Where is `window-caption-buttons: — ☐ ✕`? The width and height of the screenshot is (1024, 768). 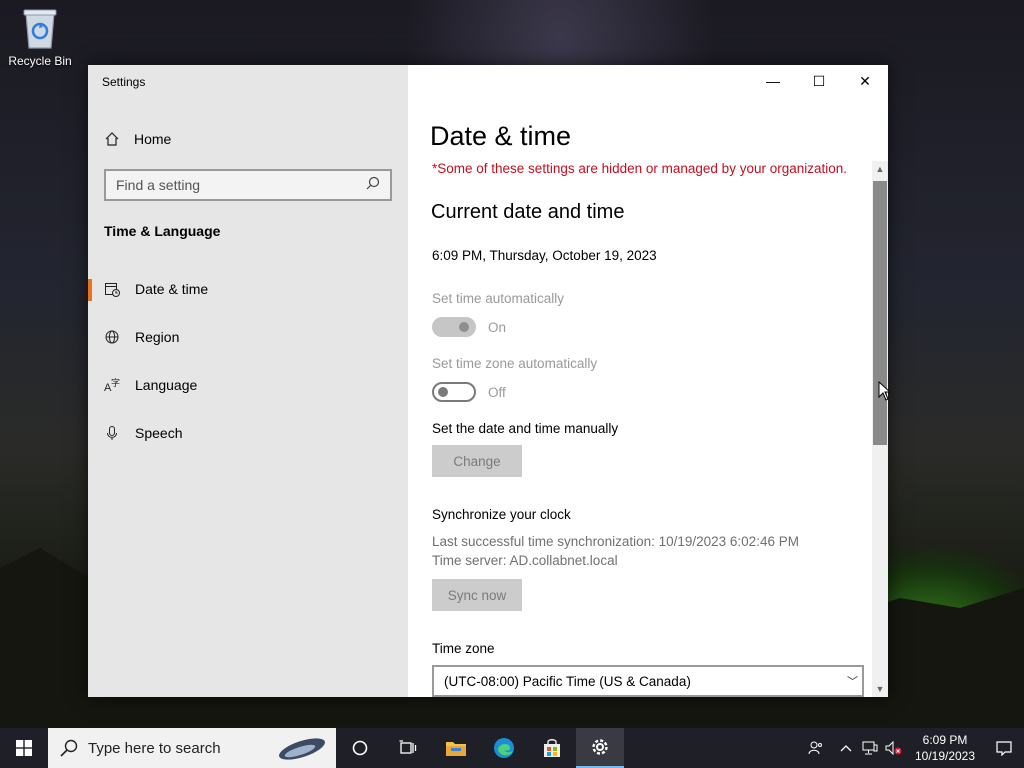
window-caption-buttons: — ☐ ✕ is located at coordinates (819, 81).